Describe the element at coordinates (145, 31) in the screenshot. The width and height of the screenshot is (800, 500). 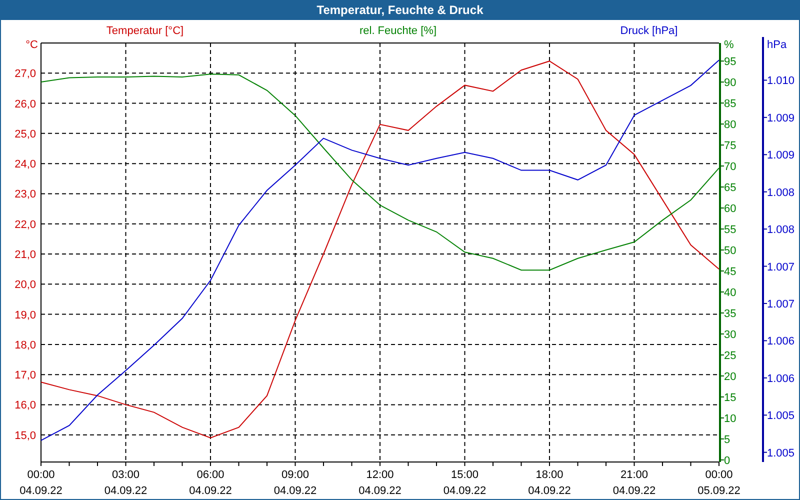
I see `axis-title: Temperatur [°C]` at that location.